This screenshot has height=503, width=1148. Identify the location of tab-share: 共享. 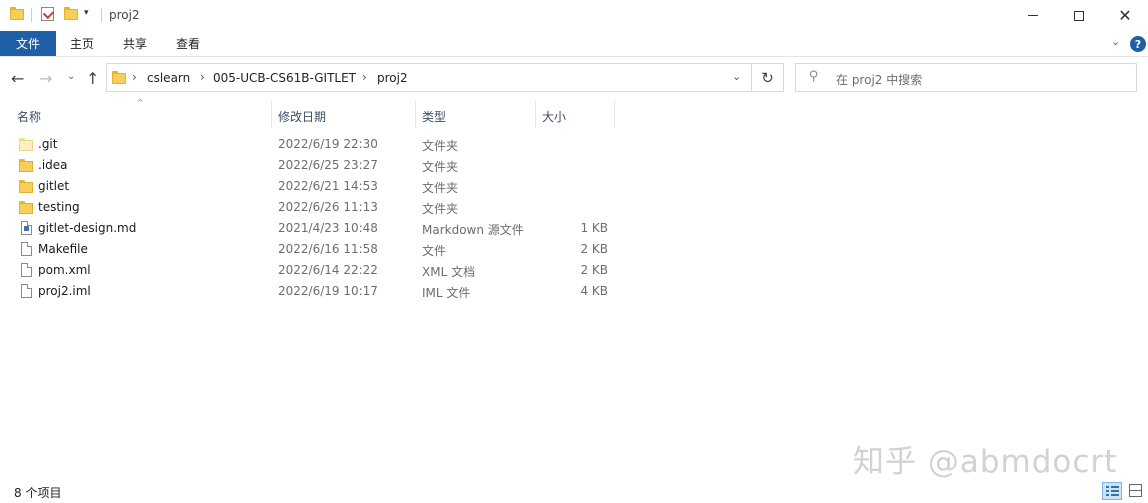
(135, 43).